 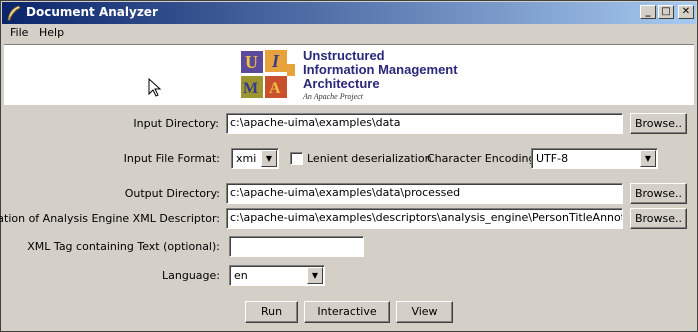 I want to click on window-title: Document Analyzer, so click(x=92, y=12).